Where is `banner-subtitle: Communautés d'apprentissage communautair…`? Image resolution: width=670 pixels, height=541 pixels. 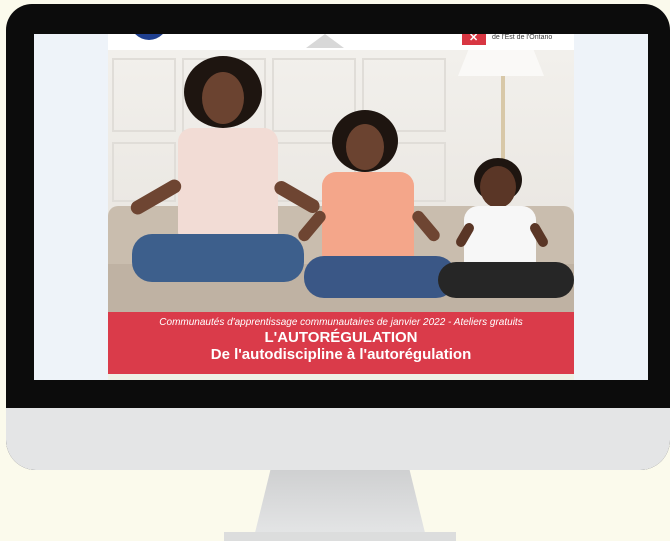 banner-subtitle: Communautés d'apprentissage communautair… is located at coordinates (341, 322).